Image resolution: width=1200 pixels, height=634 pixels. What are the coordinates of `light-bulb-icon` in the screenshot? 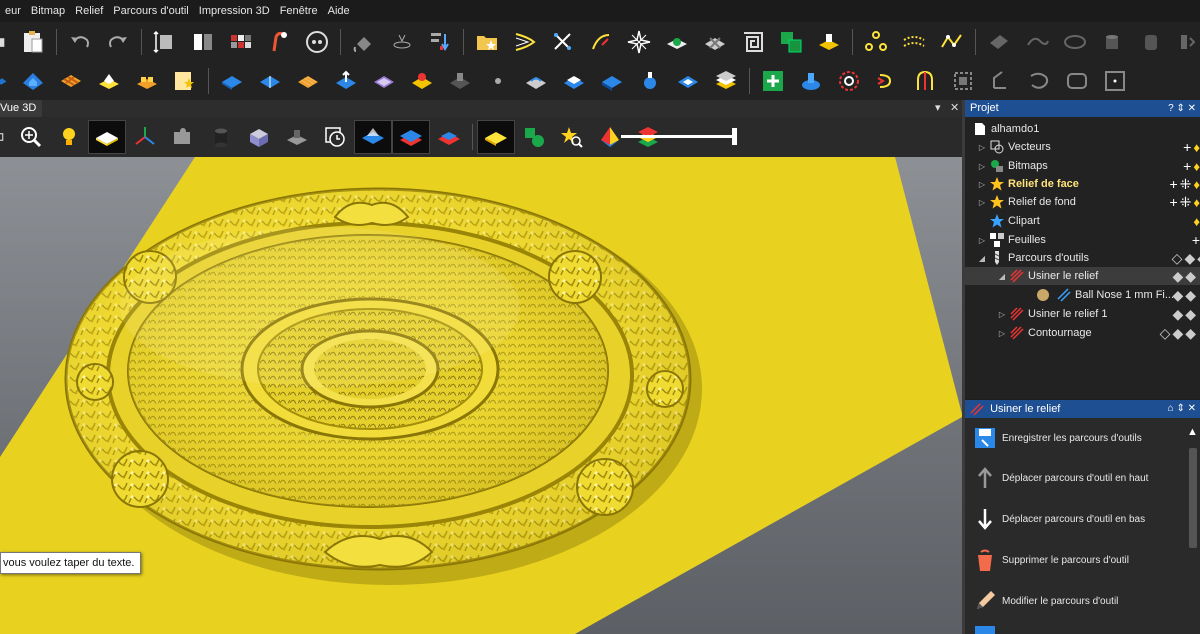 It's located at (69, 137).